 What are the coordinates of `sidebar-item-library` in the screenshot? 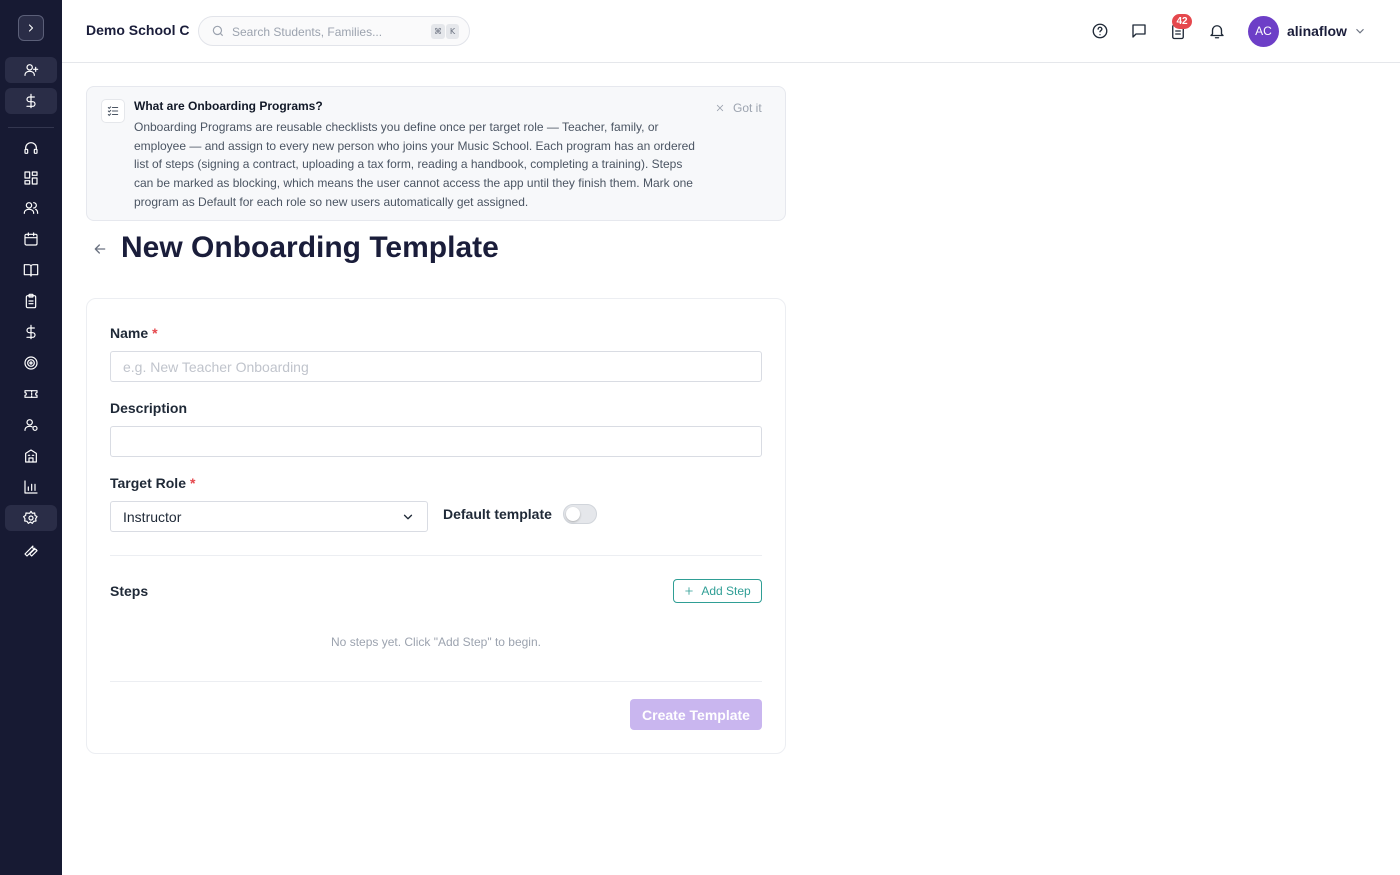 It's located at (31, 270).